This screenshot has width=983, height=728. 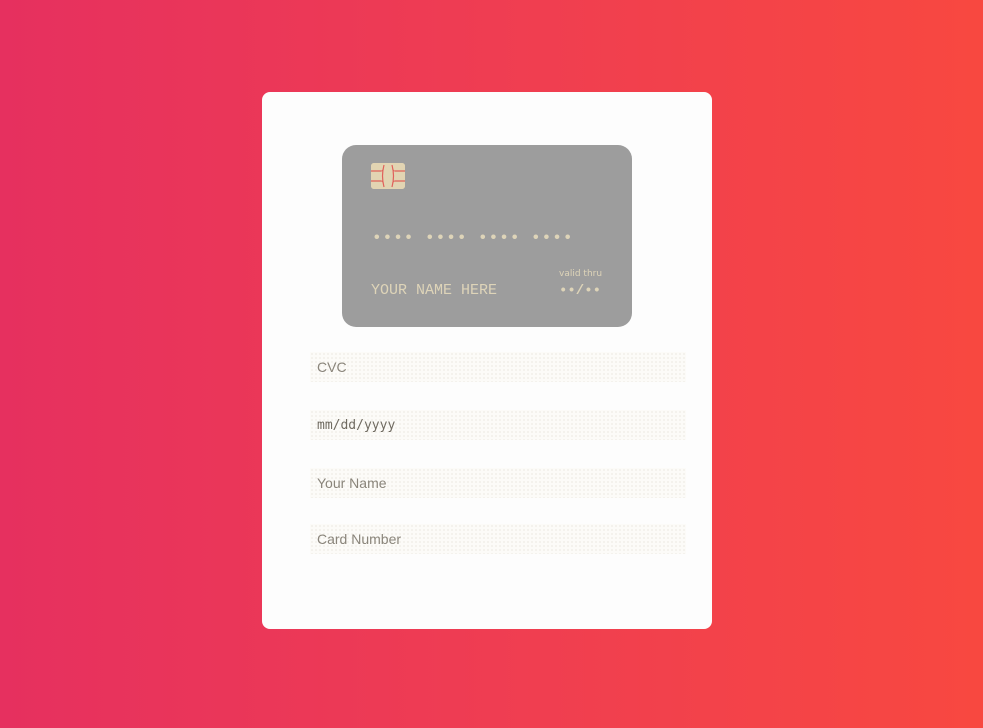 I want to click on expiry-date-input, so click(x=498, y=425).